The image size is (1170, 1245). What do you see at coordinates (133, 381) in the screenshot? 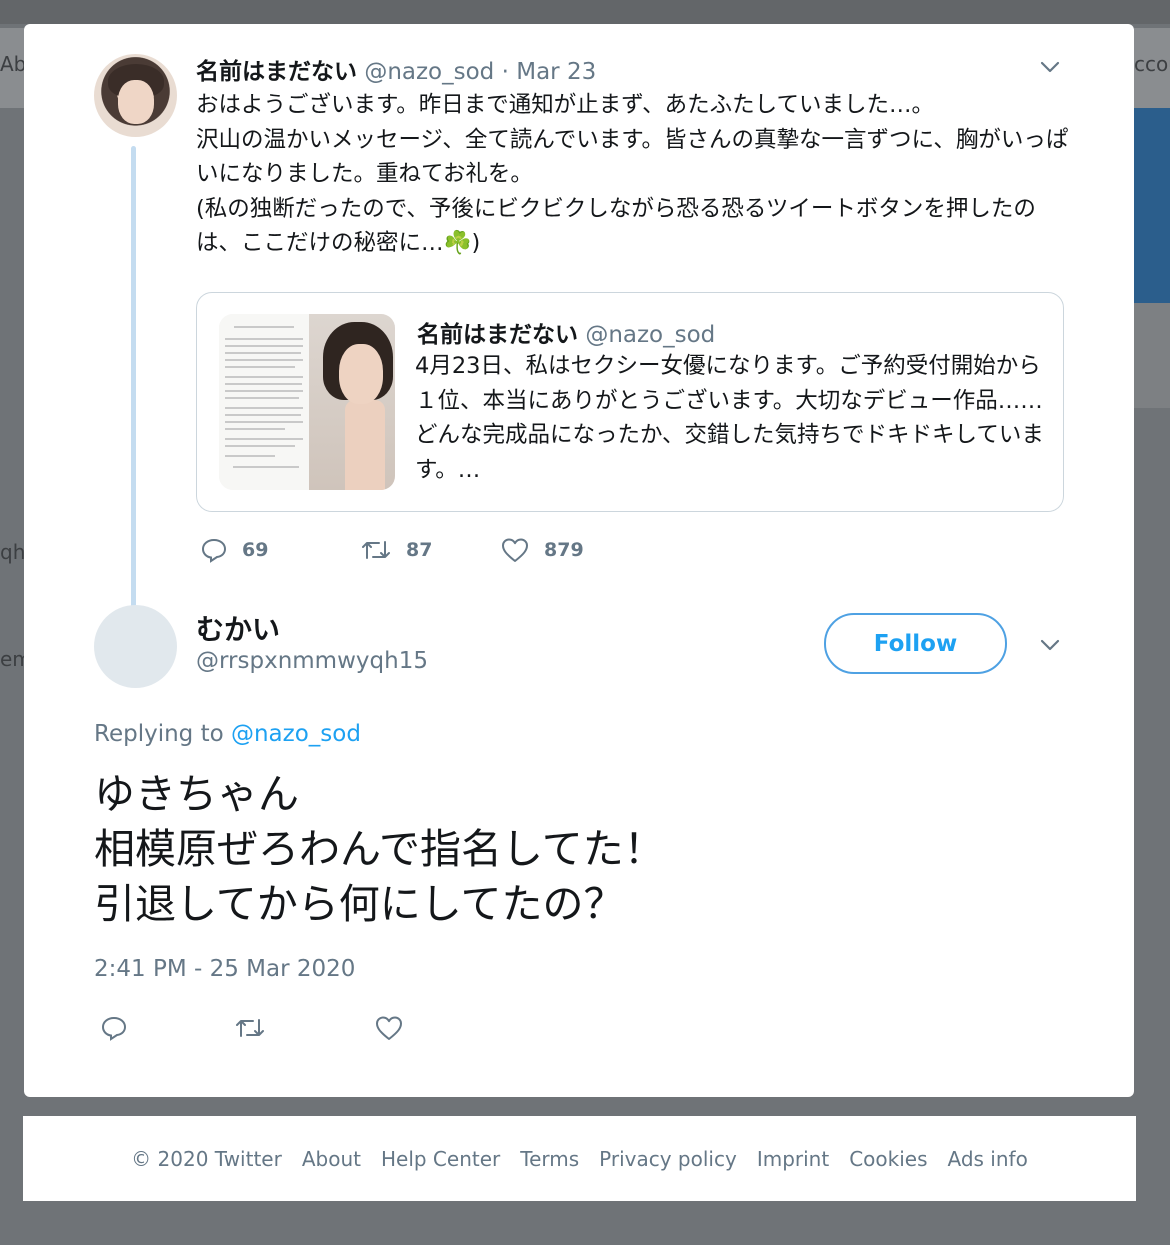
I see `thread-connector-line` at bounding box center [133, 381].